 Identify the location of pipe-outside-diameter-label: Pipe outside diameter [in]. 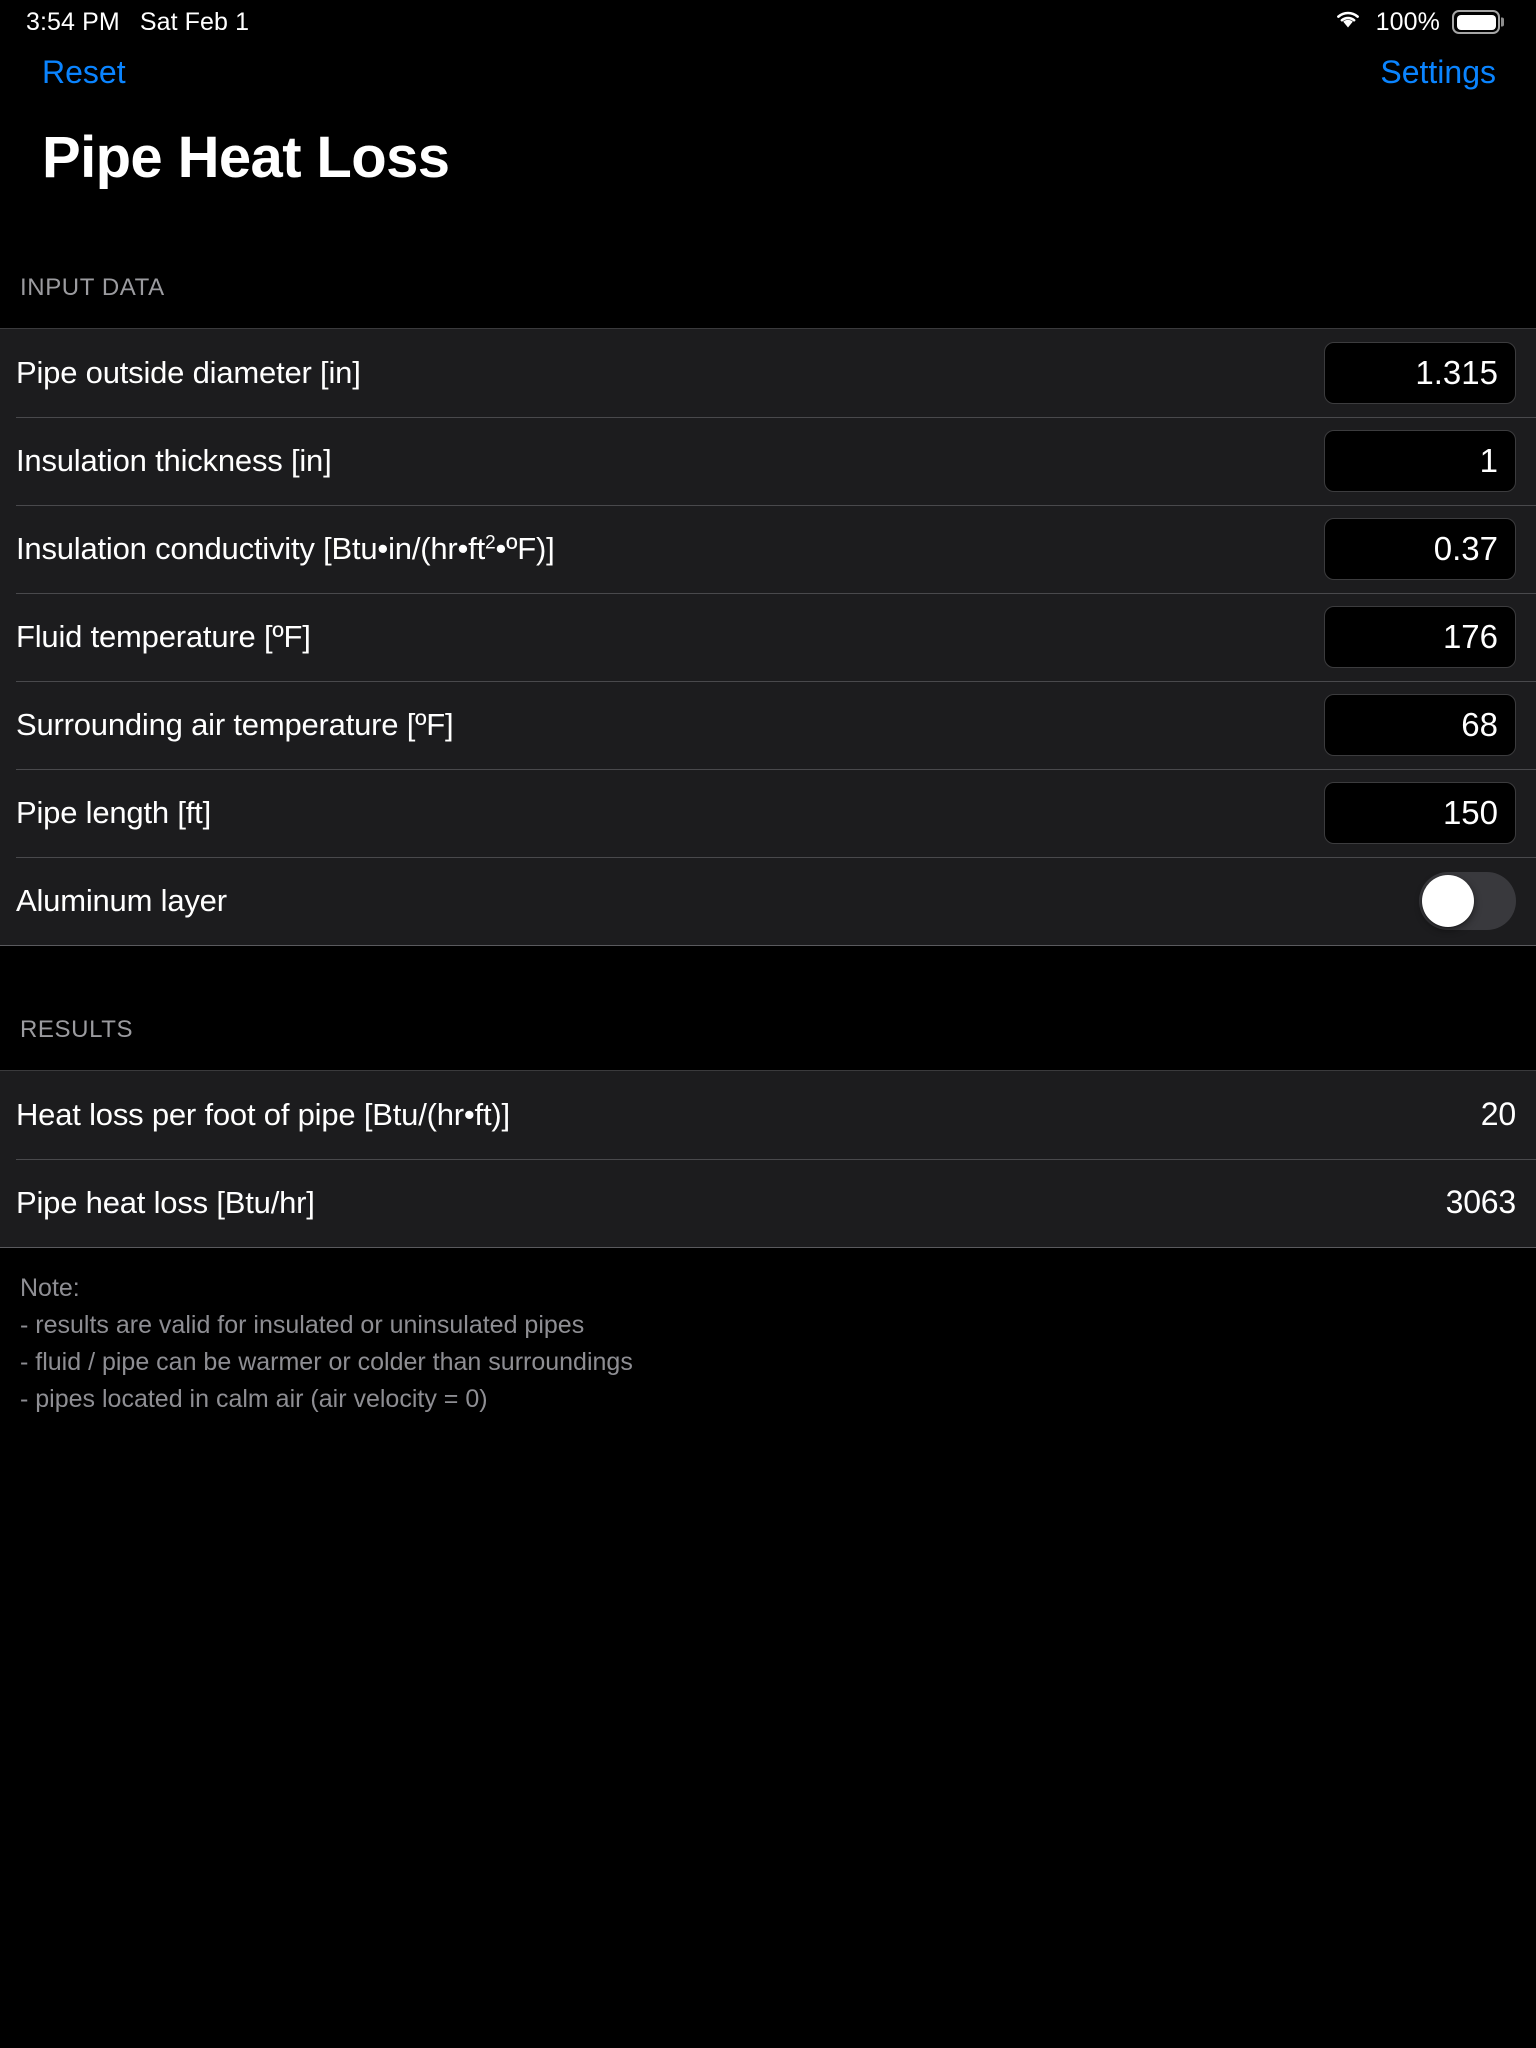
(188, 372).